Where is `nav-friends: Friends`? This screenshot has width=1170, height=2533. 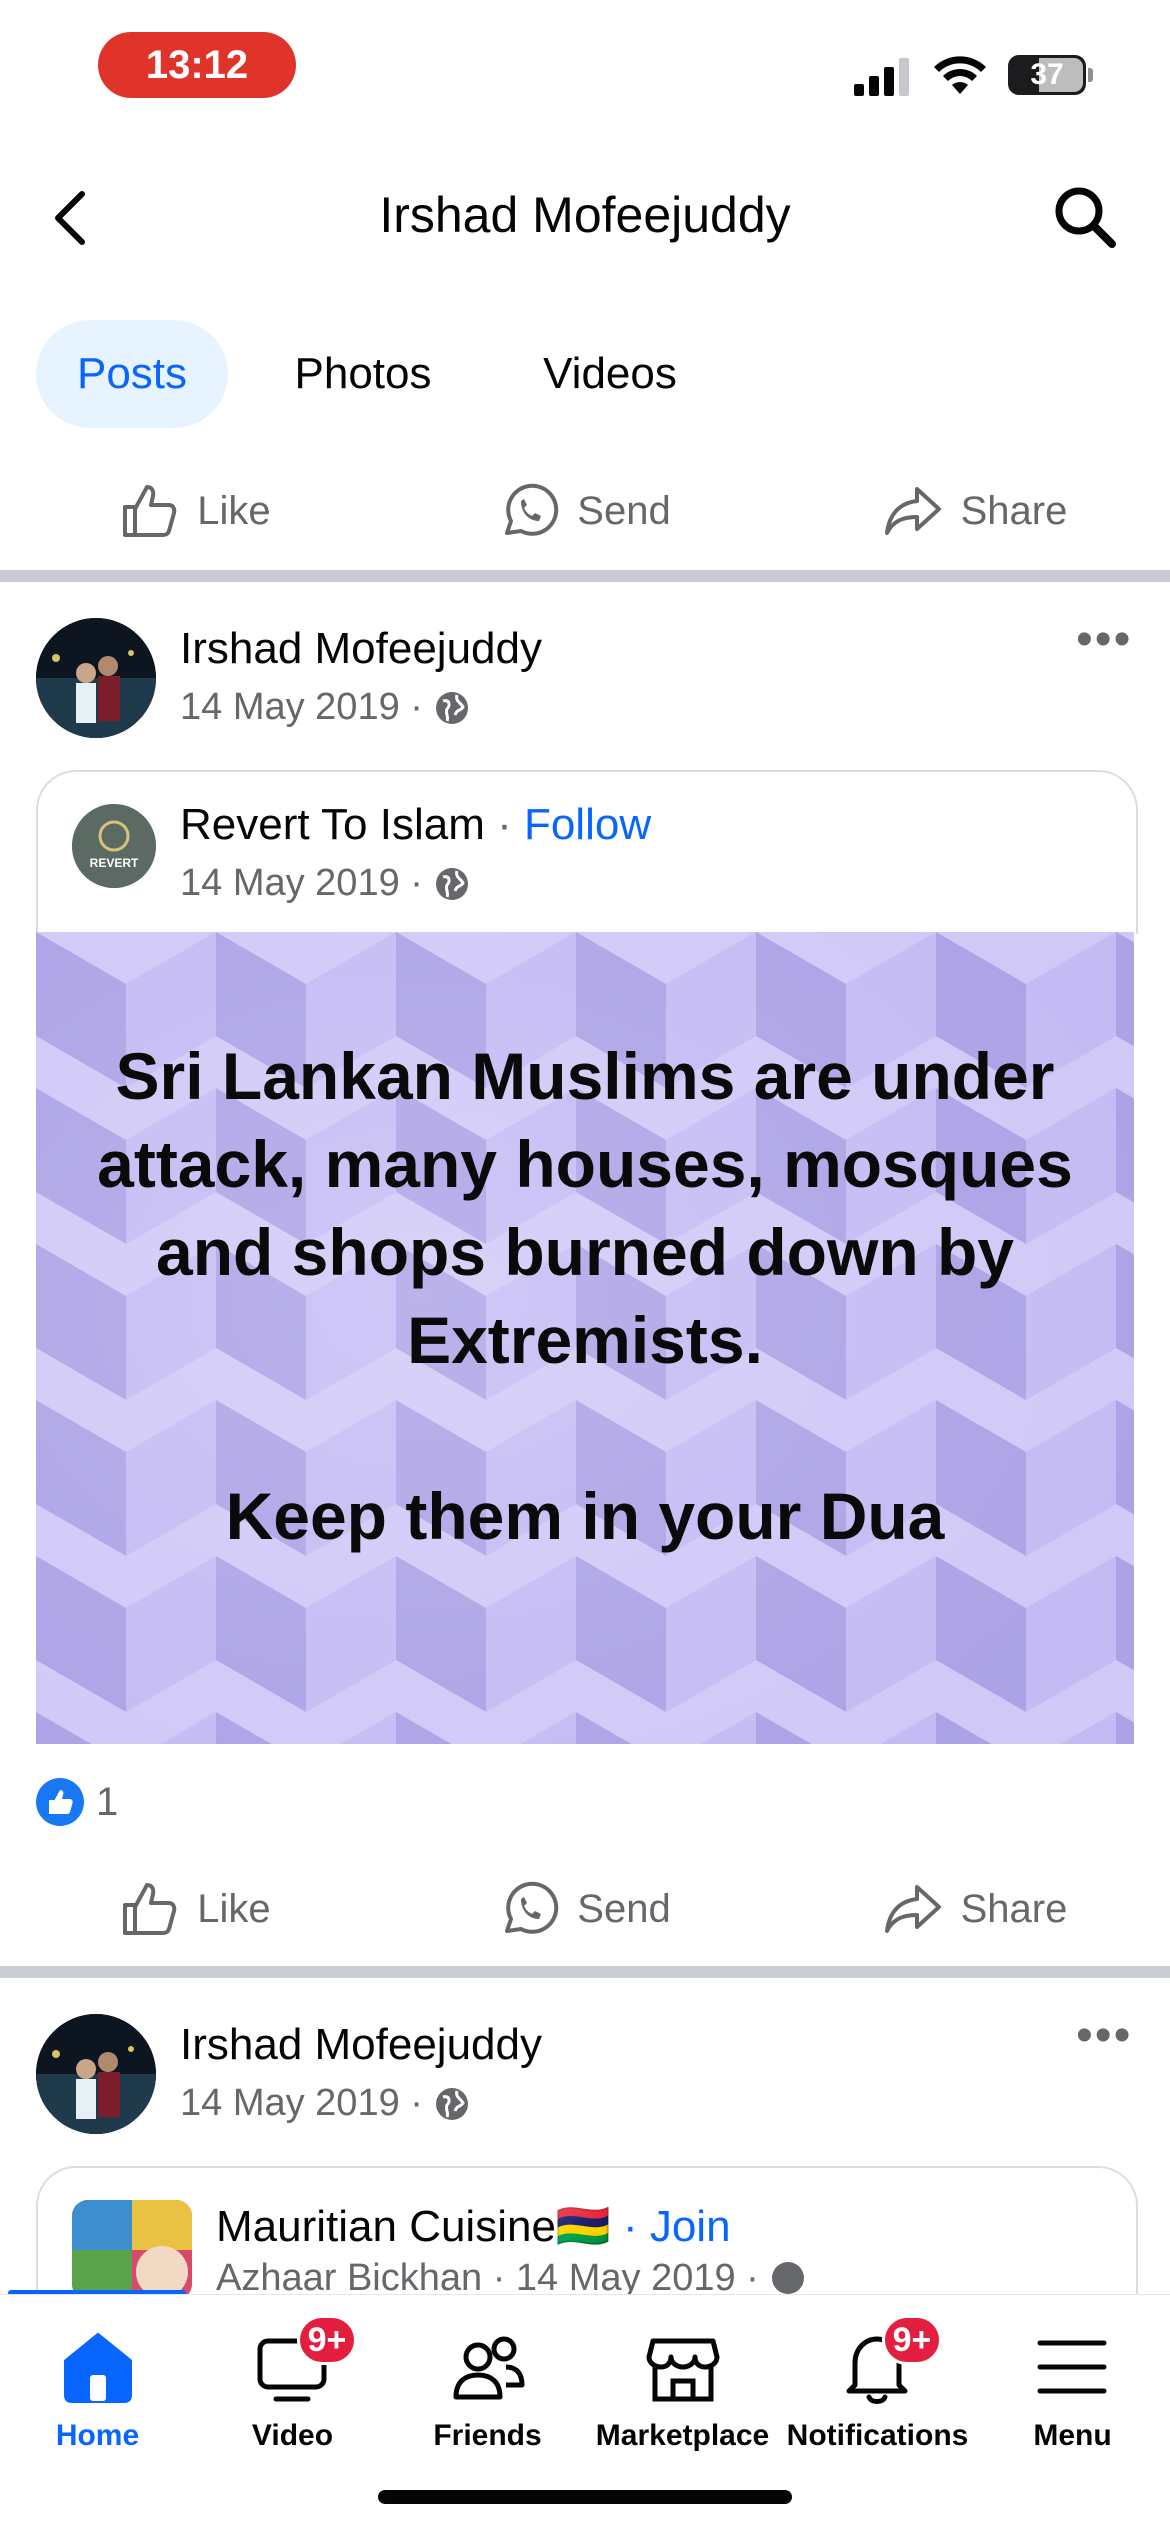 nav-friends: Friends is located at coordinates (487, 2395).